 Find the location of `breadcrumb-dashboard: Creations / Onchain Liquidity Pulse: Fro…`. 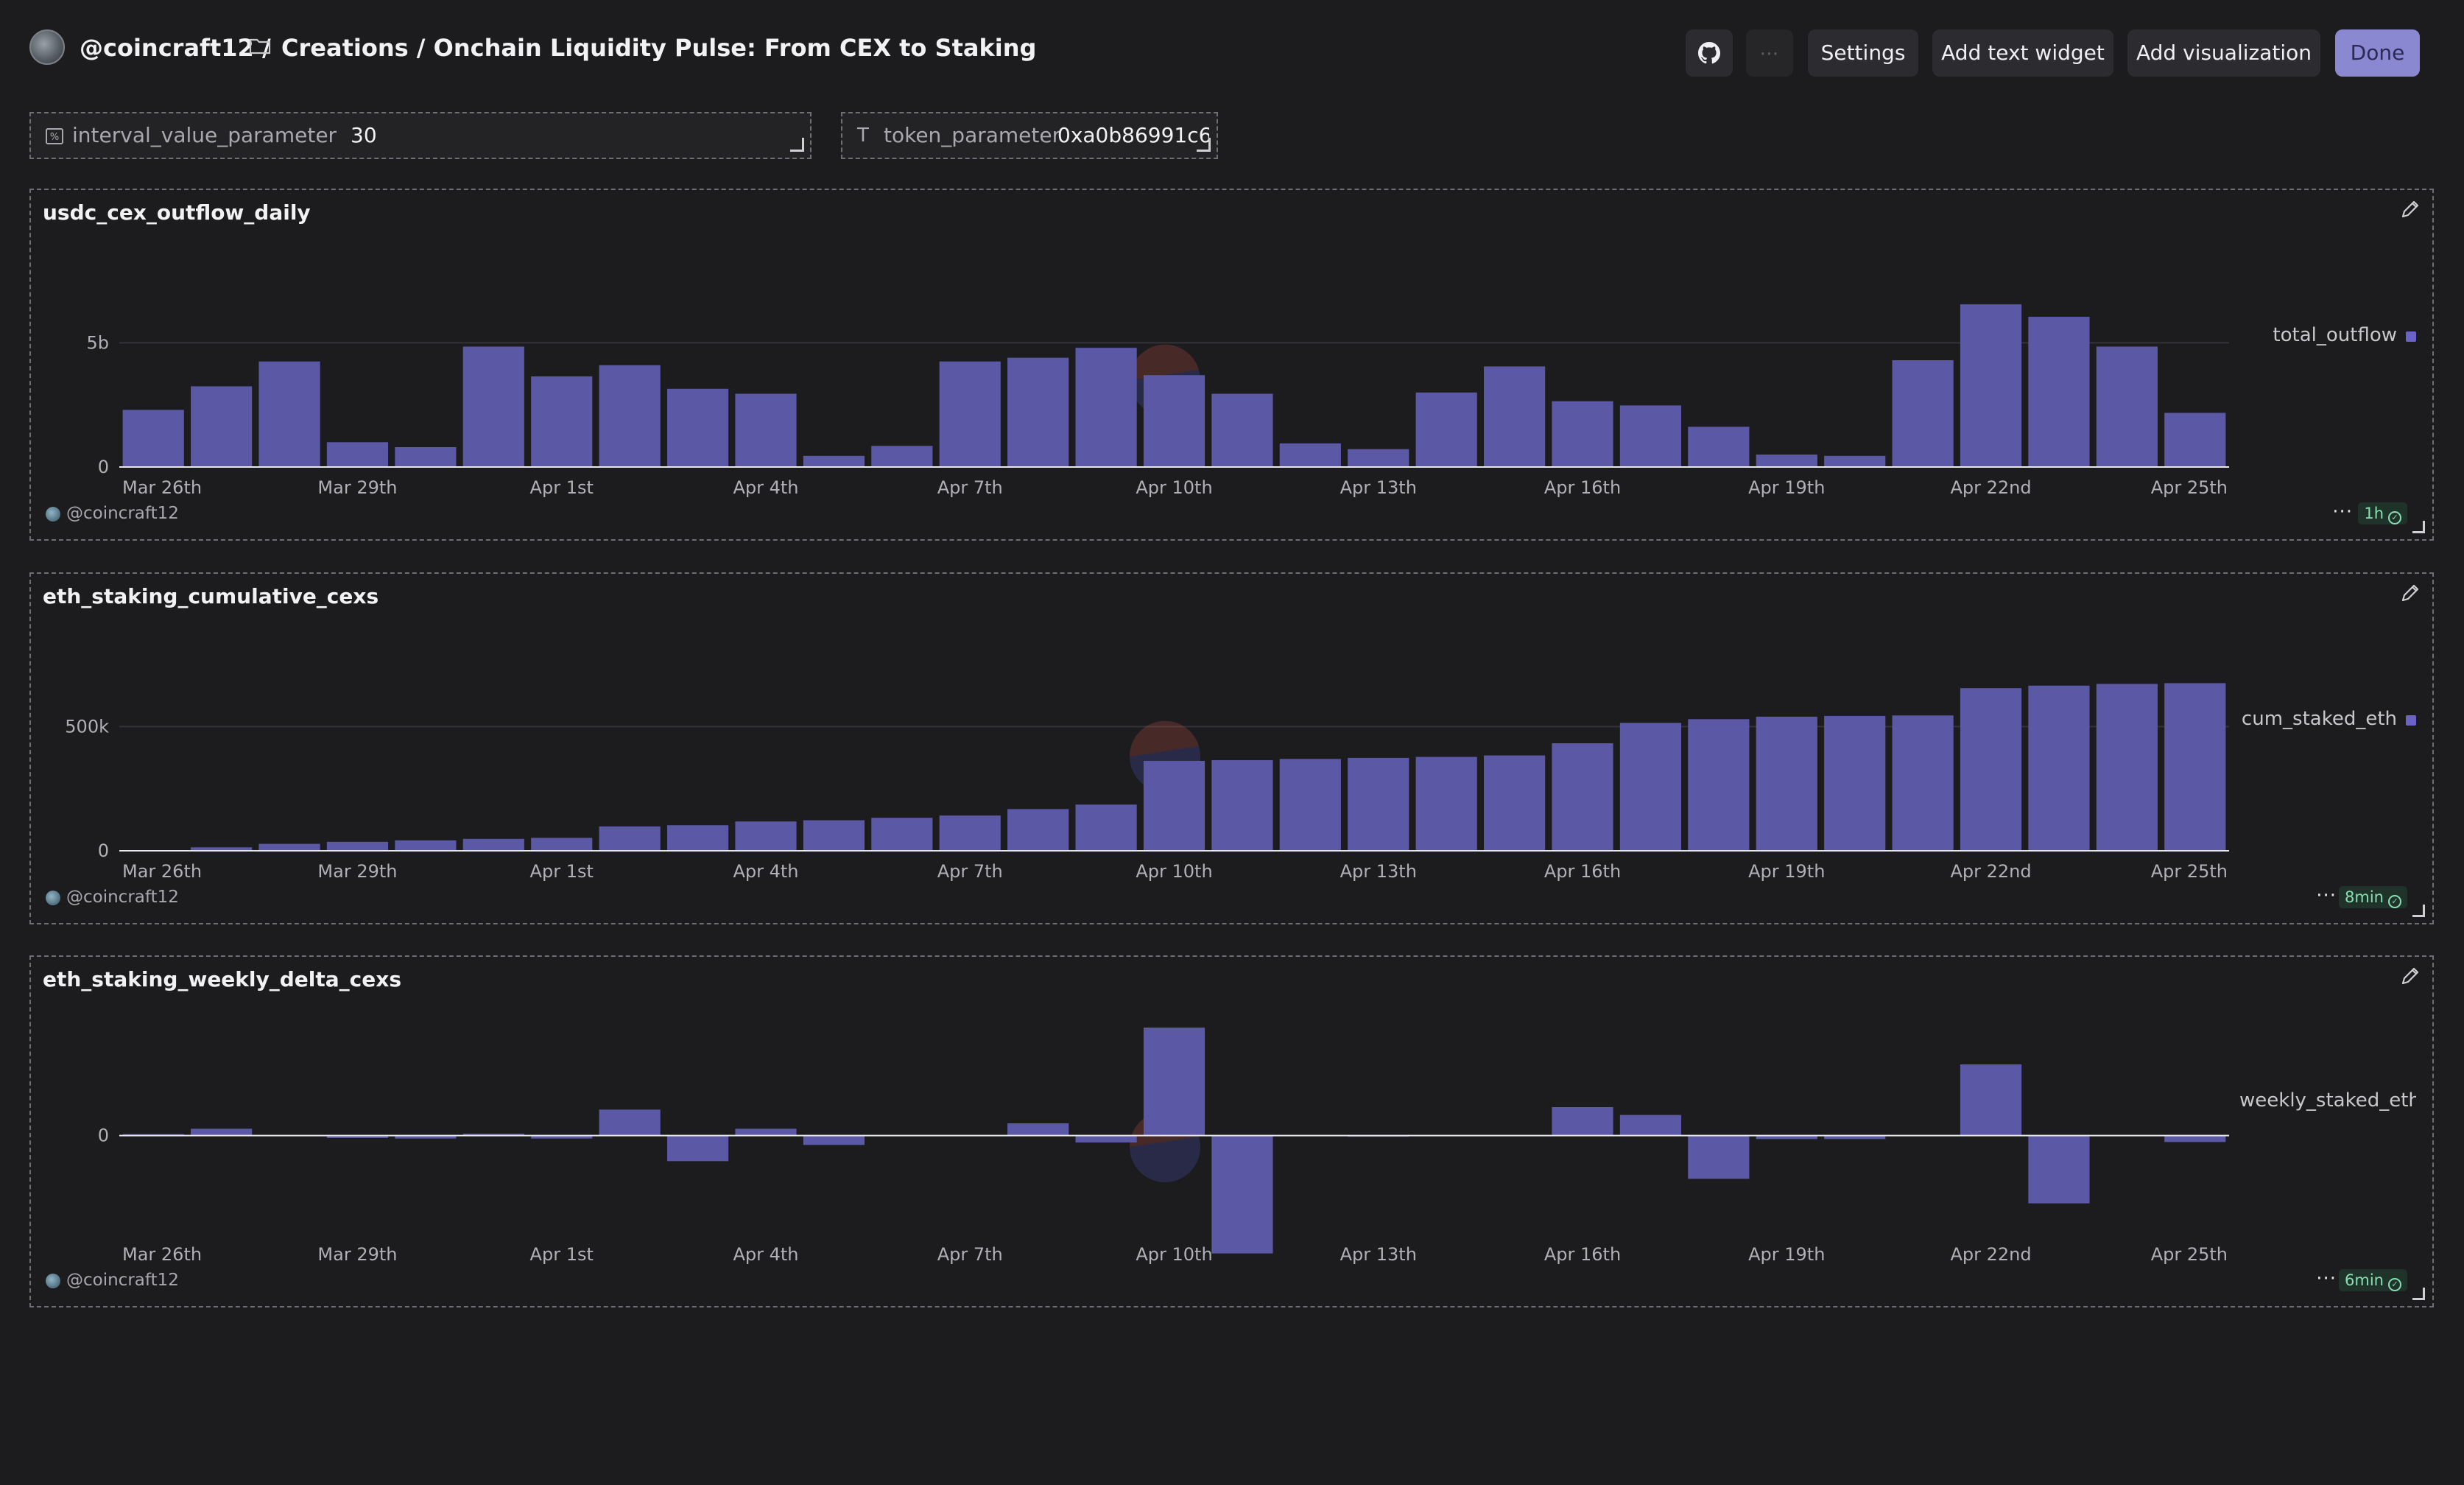

breadcrumb-dashboard: Creations / Onchain Liquidity Pulse: Fro… is located at coordinates (658, 47).